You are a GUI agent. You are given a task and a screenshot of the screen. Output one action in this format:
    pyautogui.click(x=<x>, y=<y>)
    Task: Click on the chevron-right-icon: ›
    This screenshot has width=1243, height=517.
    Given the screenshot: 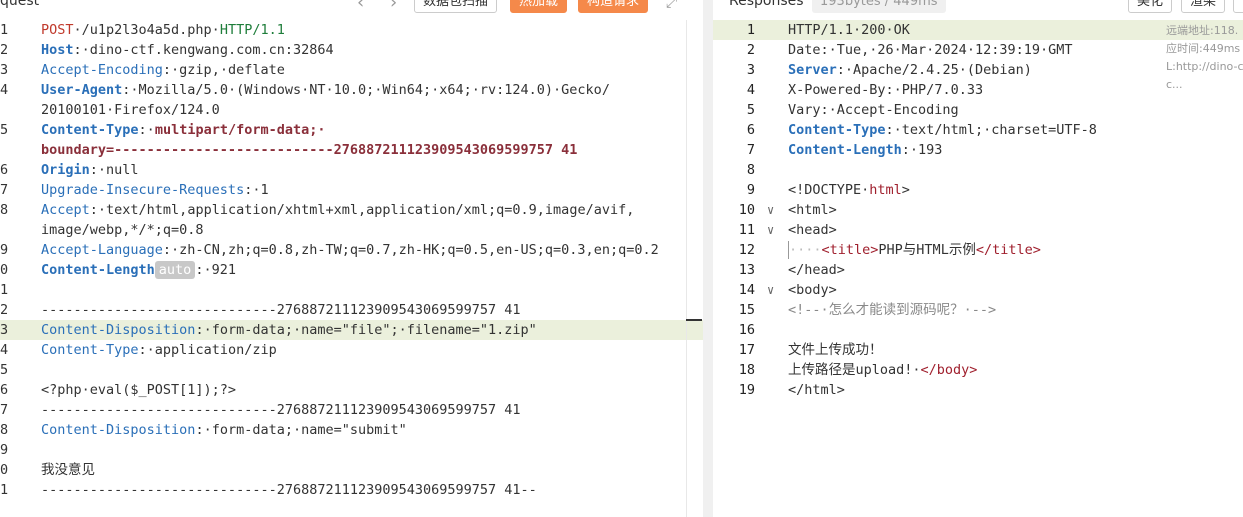 What is the action you would take?
    pyautogui.click(x=393, y=6)
    